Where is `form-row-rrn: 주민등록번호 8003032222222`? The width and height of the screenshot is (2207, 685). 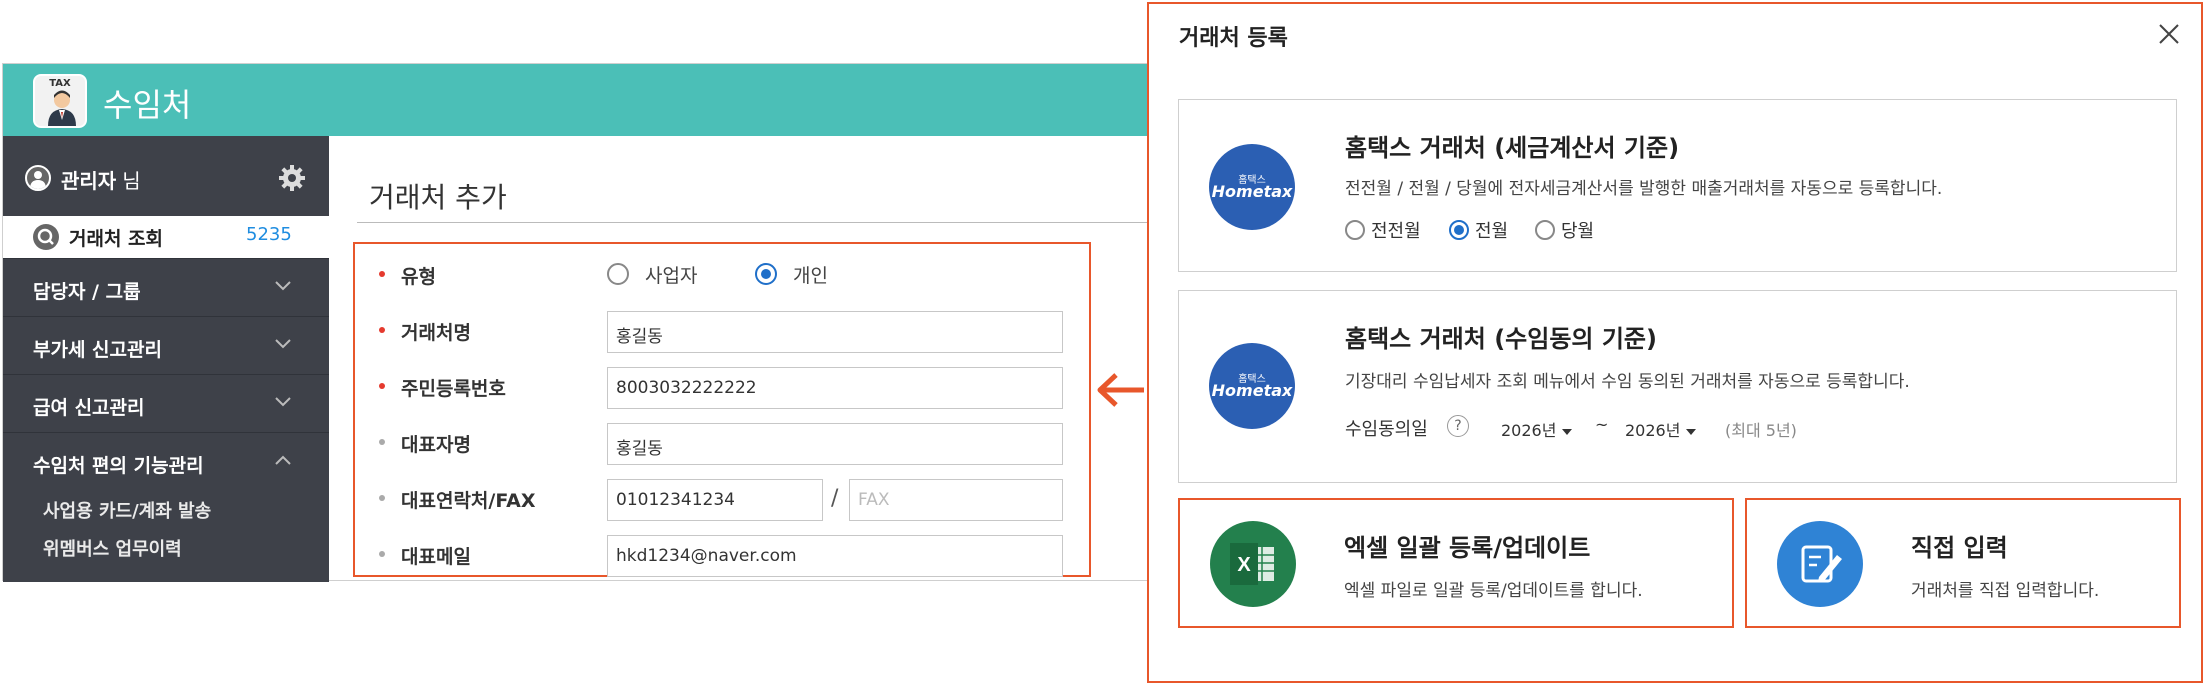
form-row-rrn: 주민등록번호 8003032222222 is located at coordinates (722, 388).